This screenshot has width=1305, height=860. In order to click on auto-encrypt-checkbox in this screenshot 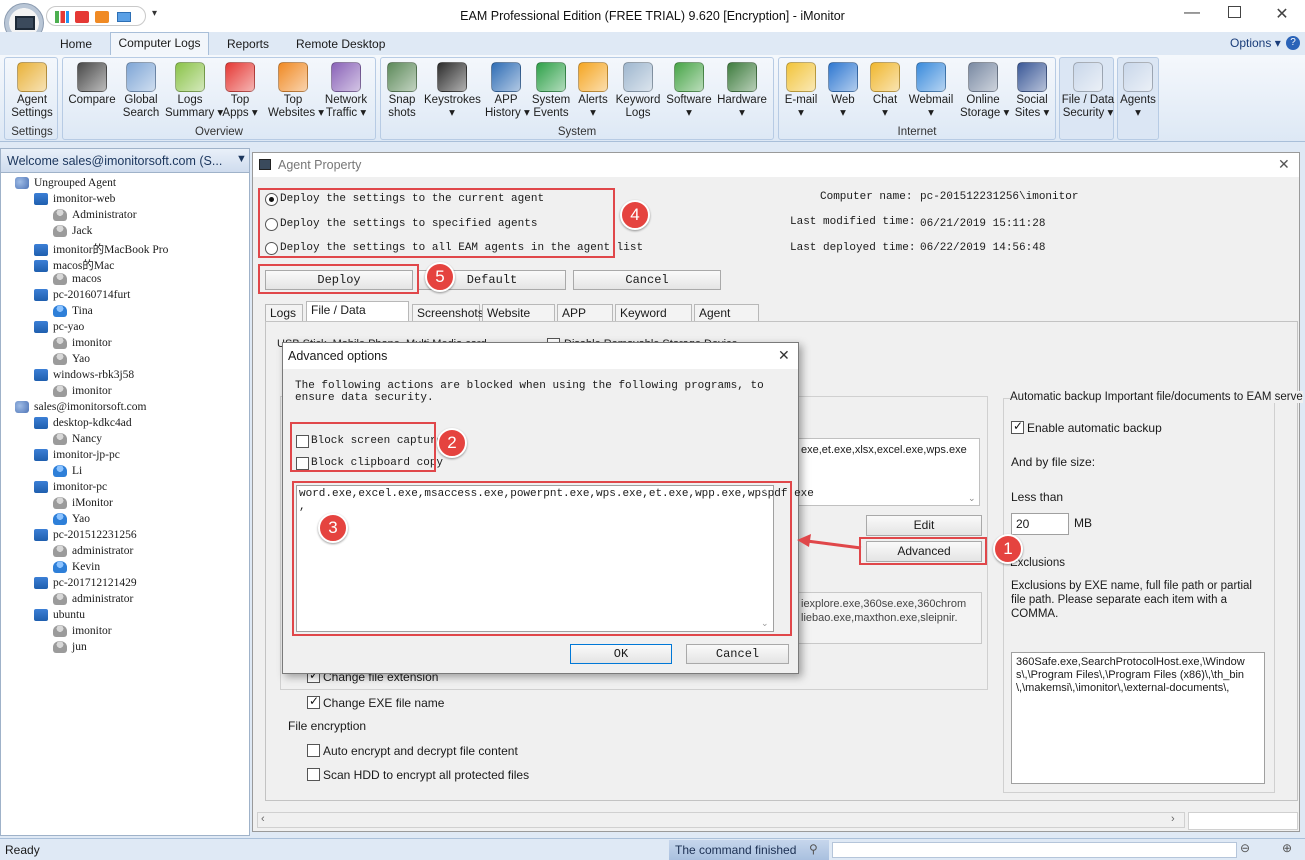, I will do `click(313, 750)`.